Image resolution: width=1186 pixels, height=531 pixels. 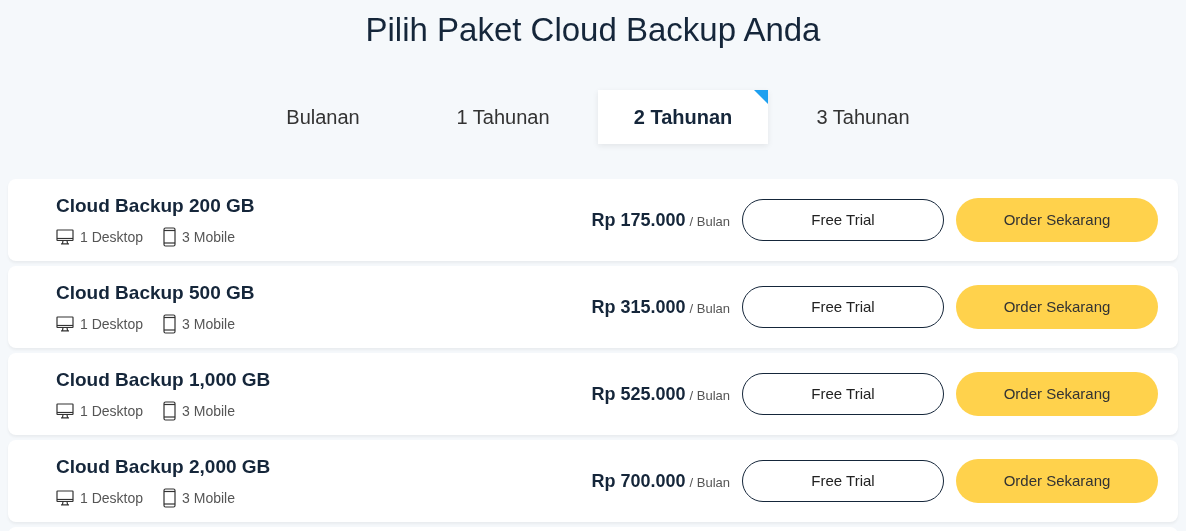 What do you see at coordinates (323, 117) in the screenshot?
I see `period-tab: Bulanan` at bounding box center [323, 117].